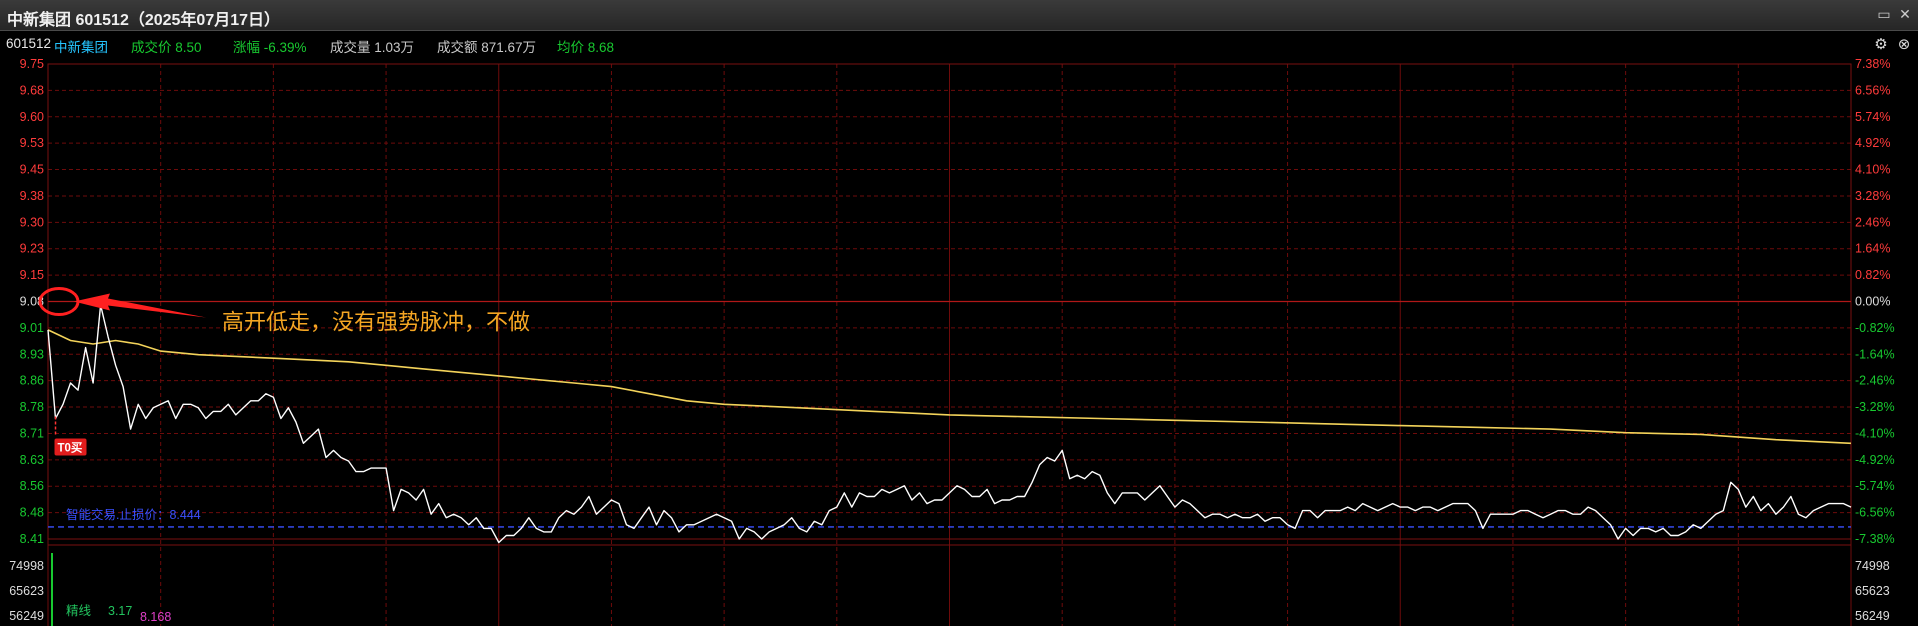 The image size is (1918, 626). I want to click on volume-left-tick-1: 65623, so click(26, 591).